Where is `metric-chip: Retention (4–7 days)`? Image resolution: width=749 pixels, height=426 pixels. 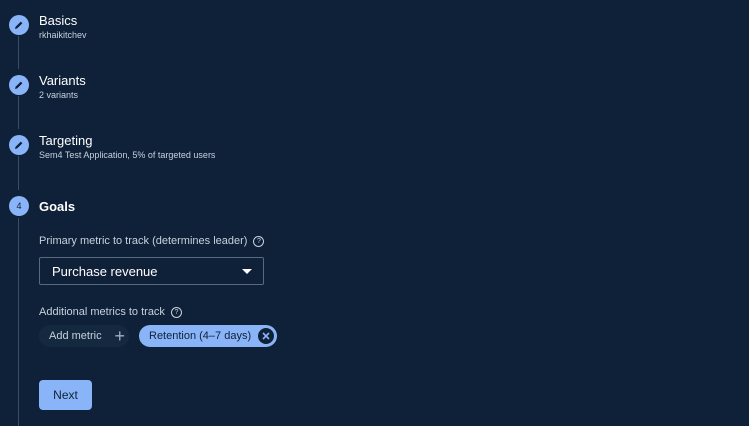 metric-chip: Retention (4–7 days) is located at coordinates (208, 336).